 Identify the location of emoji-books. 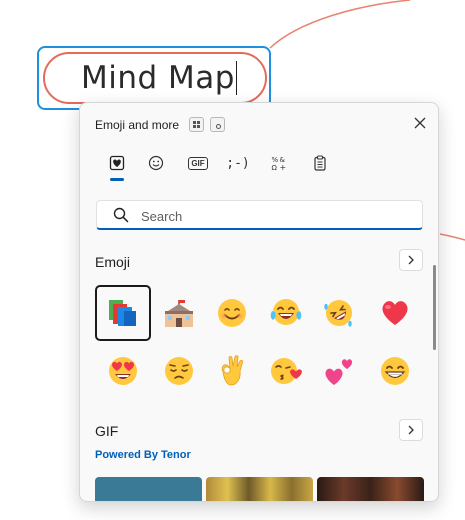
(123, 313).